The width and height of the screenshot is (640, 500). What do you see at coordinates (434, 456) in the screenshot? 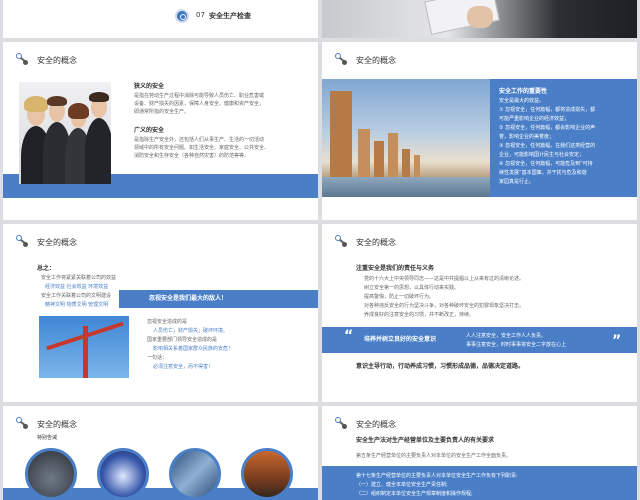
I see `article-five: 第五条生产经营单位的主要负责人对本单位的安全生产工作全面负责。` at bounding box center [434, 456].